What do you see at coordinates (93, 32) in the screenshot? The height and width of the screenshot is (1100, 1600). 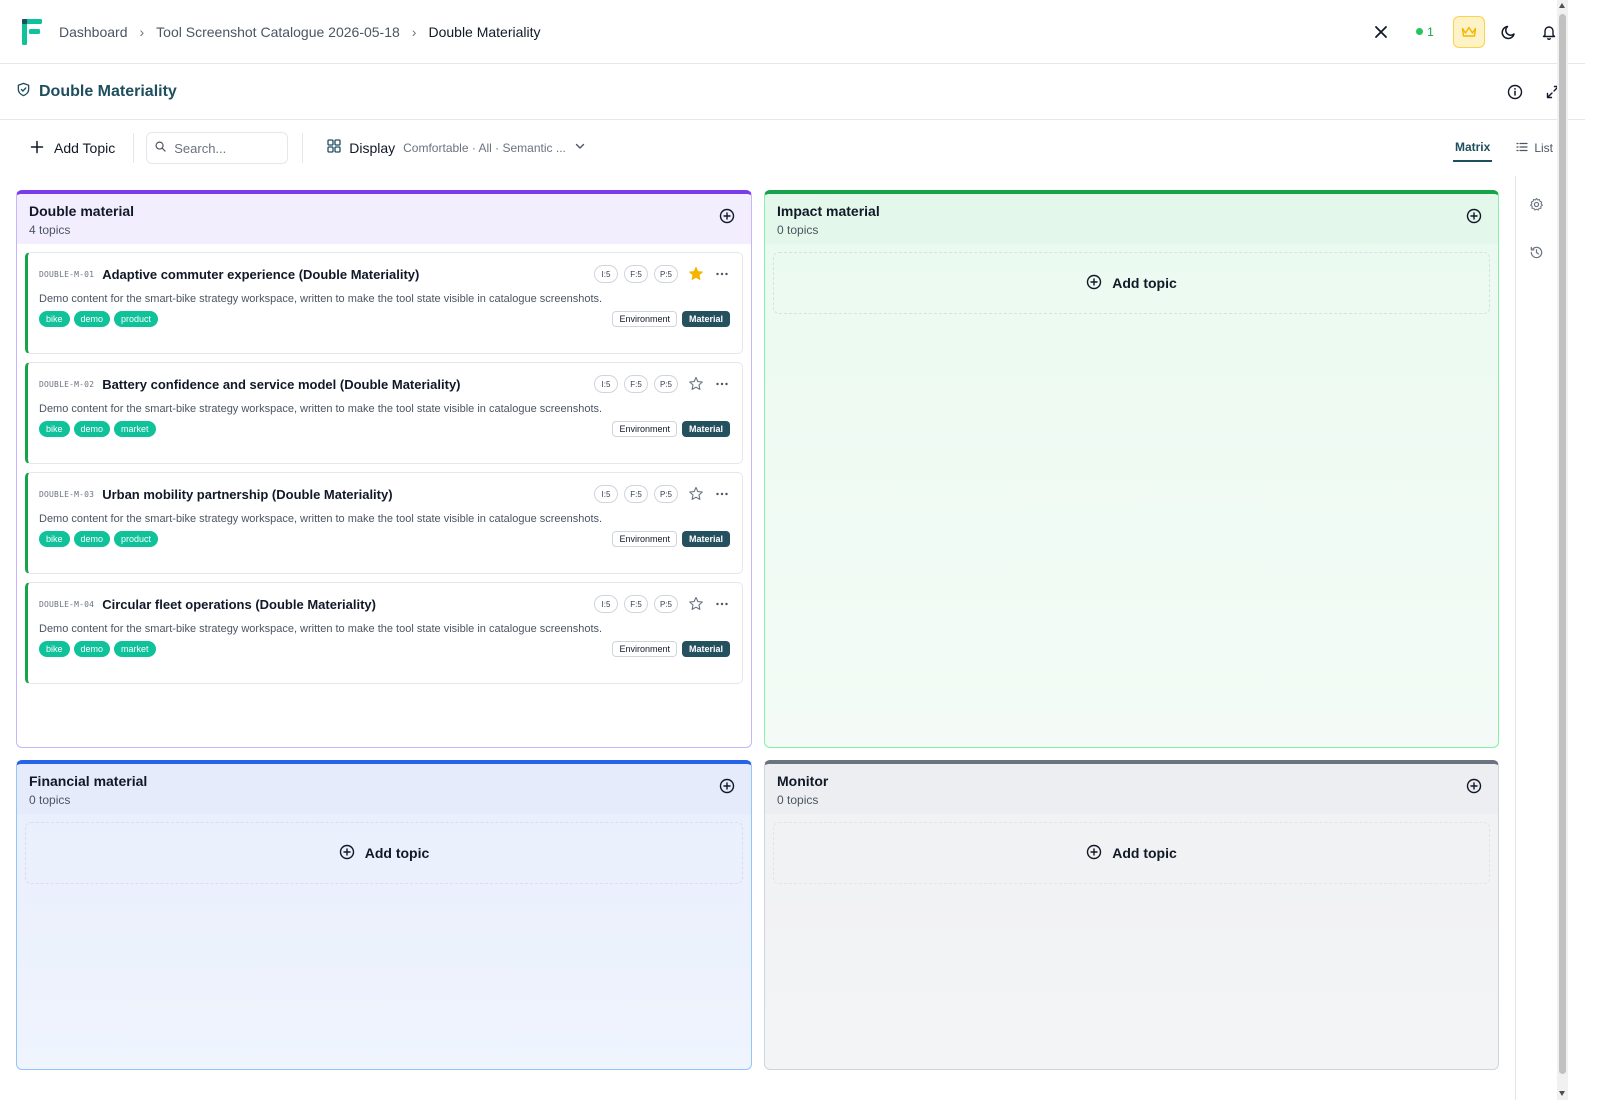 I see `breadcrumb-dashboard: Dashboard` at bounding box center [93, 32].